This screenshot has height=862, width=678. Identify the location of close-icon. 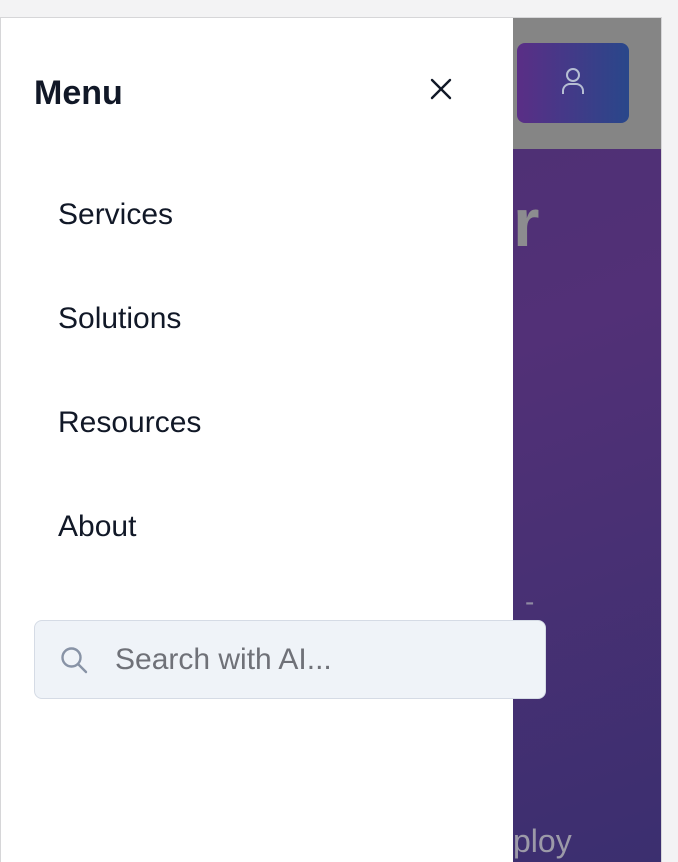
(441, 91).